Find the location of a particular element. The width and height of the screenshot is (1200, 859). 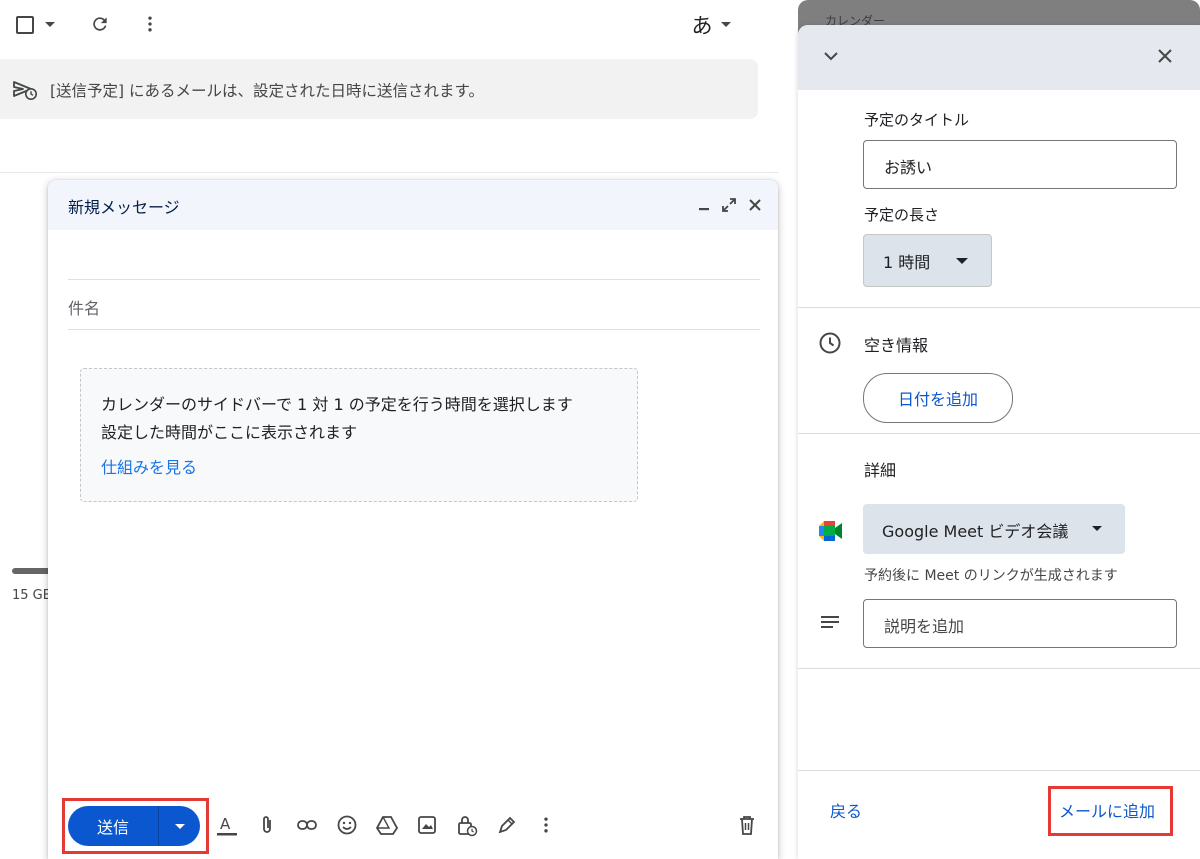

event-duration-select: 1 時間 is located at coordinates (927, 260).